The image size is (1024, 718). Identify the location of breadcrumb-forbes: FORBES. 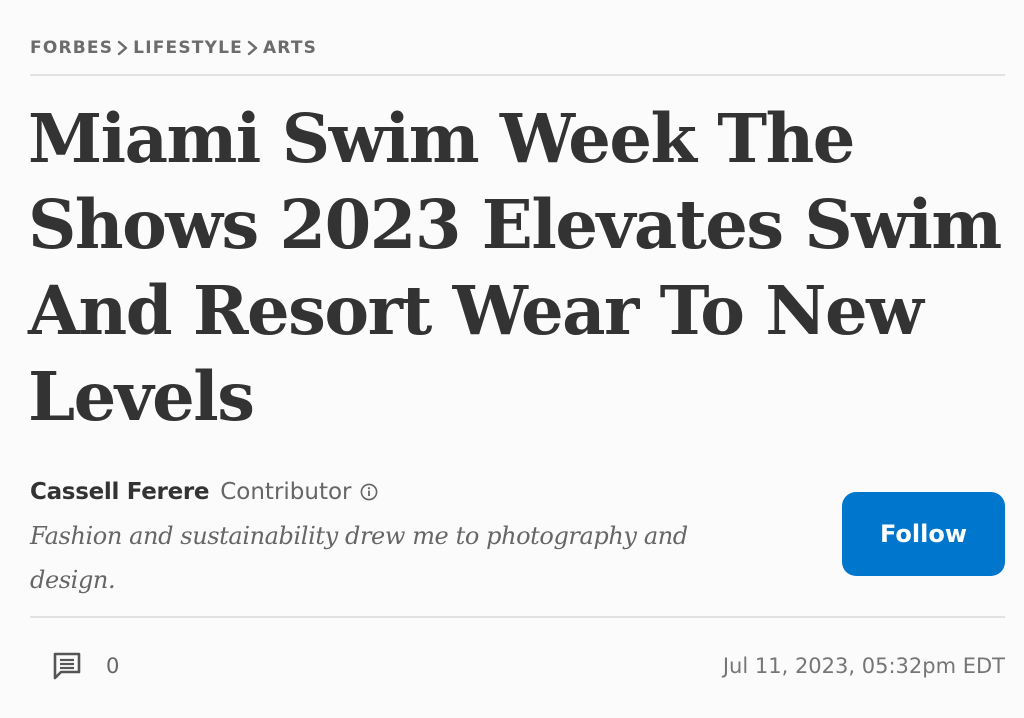
(71, 48).